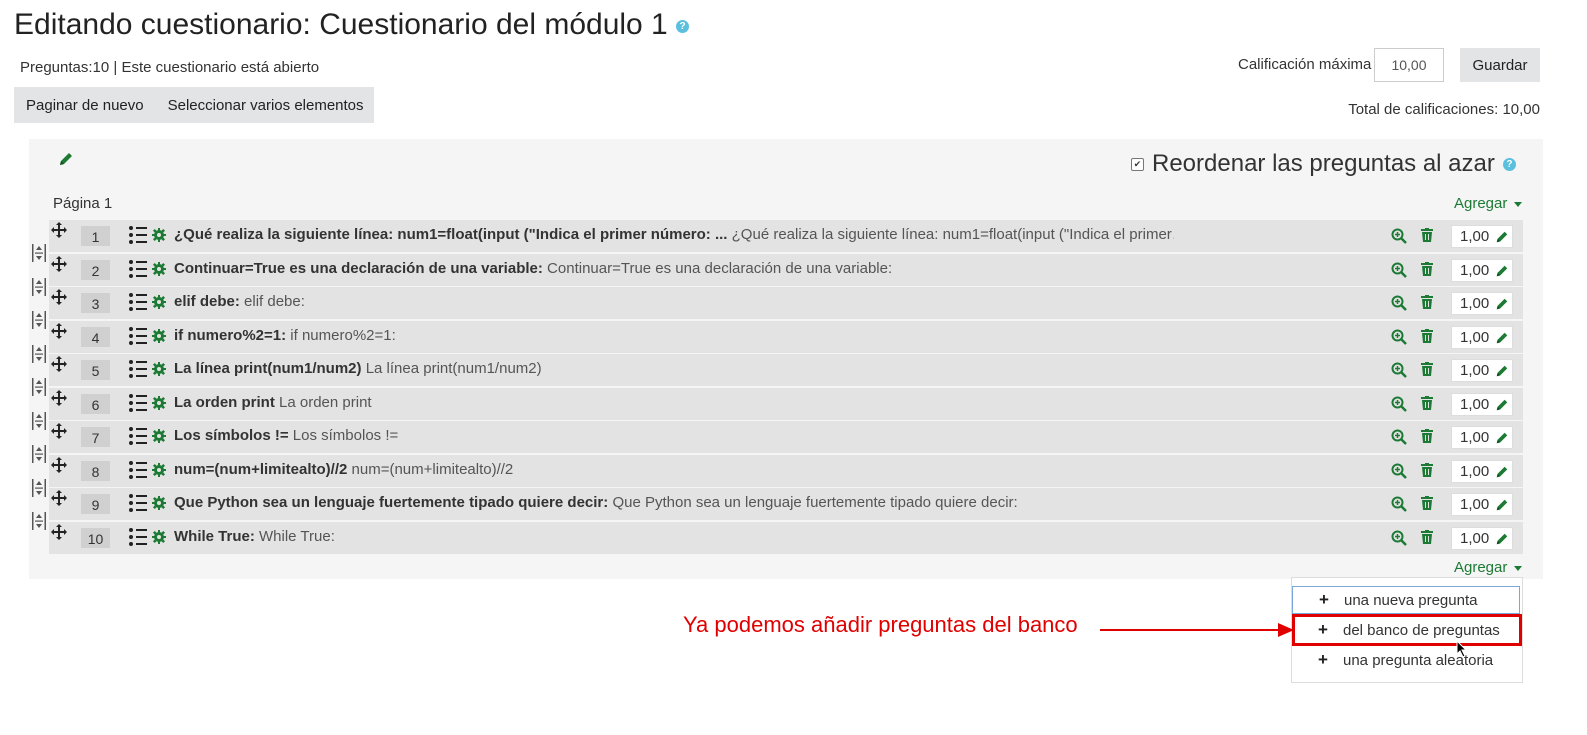 The width and height of the screenshot is (1587, 735). Describe the element at coordinates (1475, 404) in the screenshot. I see `max-mark-value: 1,00` at that location.